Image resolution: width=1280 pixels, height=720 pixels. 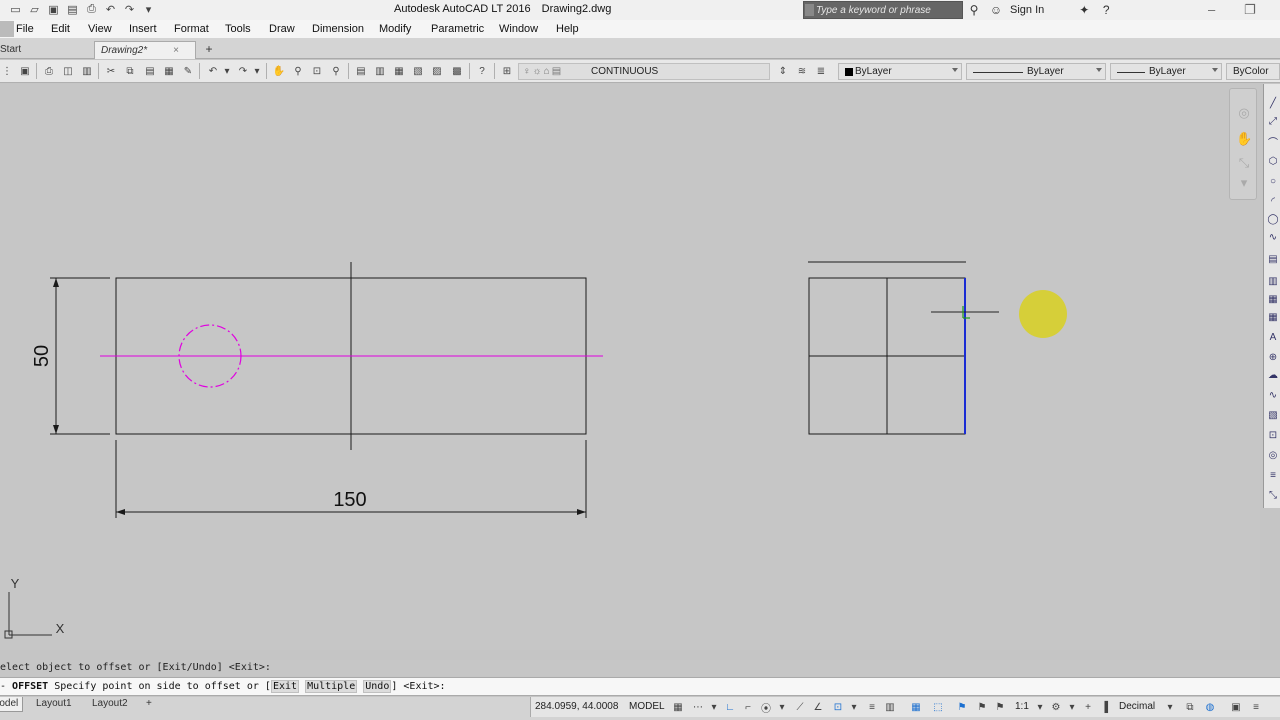 What do you see at coordinates (331, 686) in the screenshot?
I see `option-multiple: Multiple` at bounding box center [331, 686].